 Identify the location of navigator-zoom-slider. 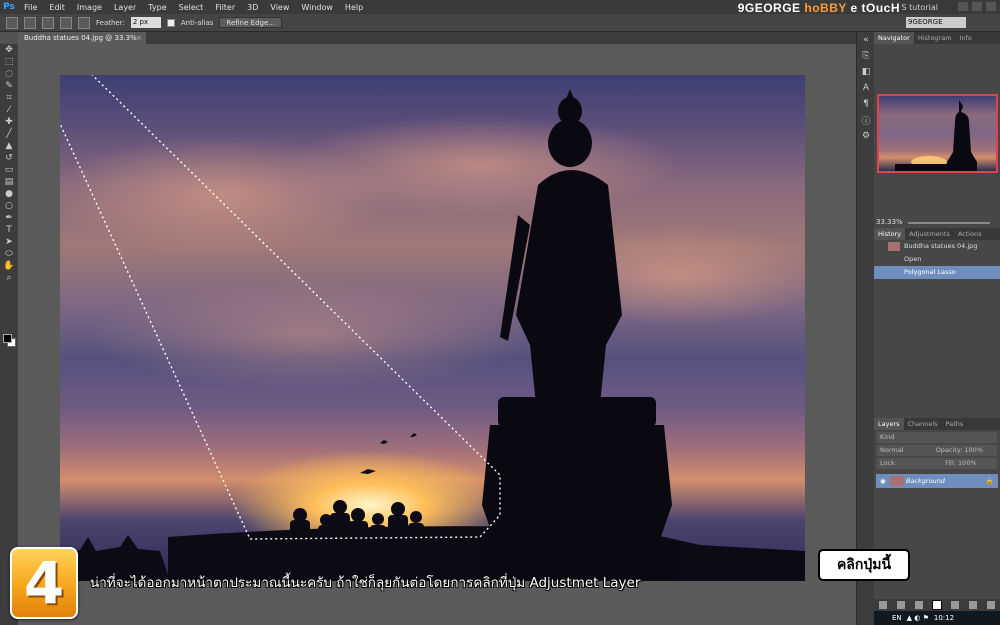
(949, 223).